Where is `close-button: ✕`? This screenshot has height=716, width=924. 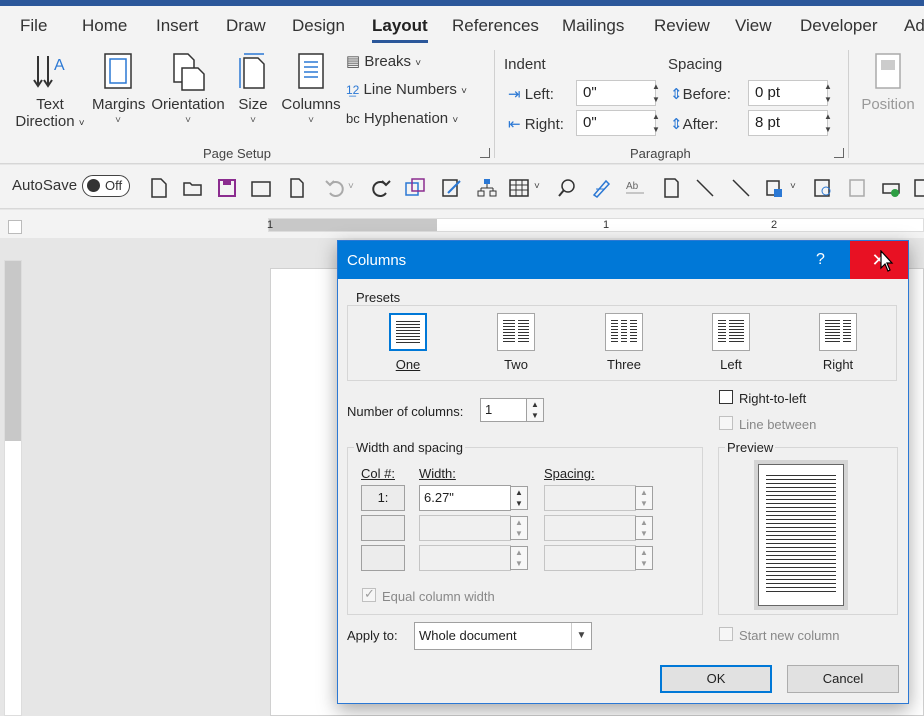
close-button: ✕ is located at coordinates (879, 260).